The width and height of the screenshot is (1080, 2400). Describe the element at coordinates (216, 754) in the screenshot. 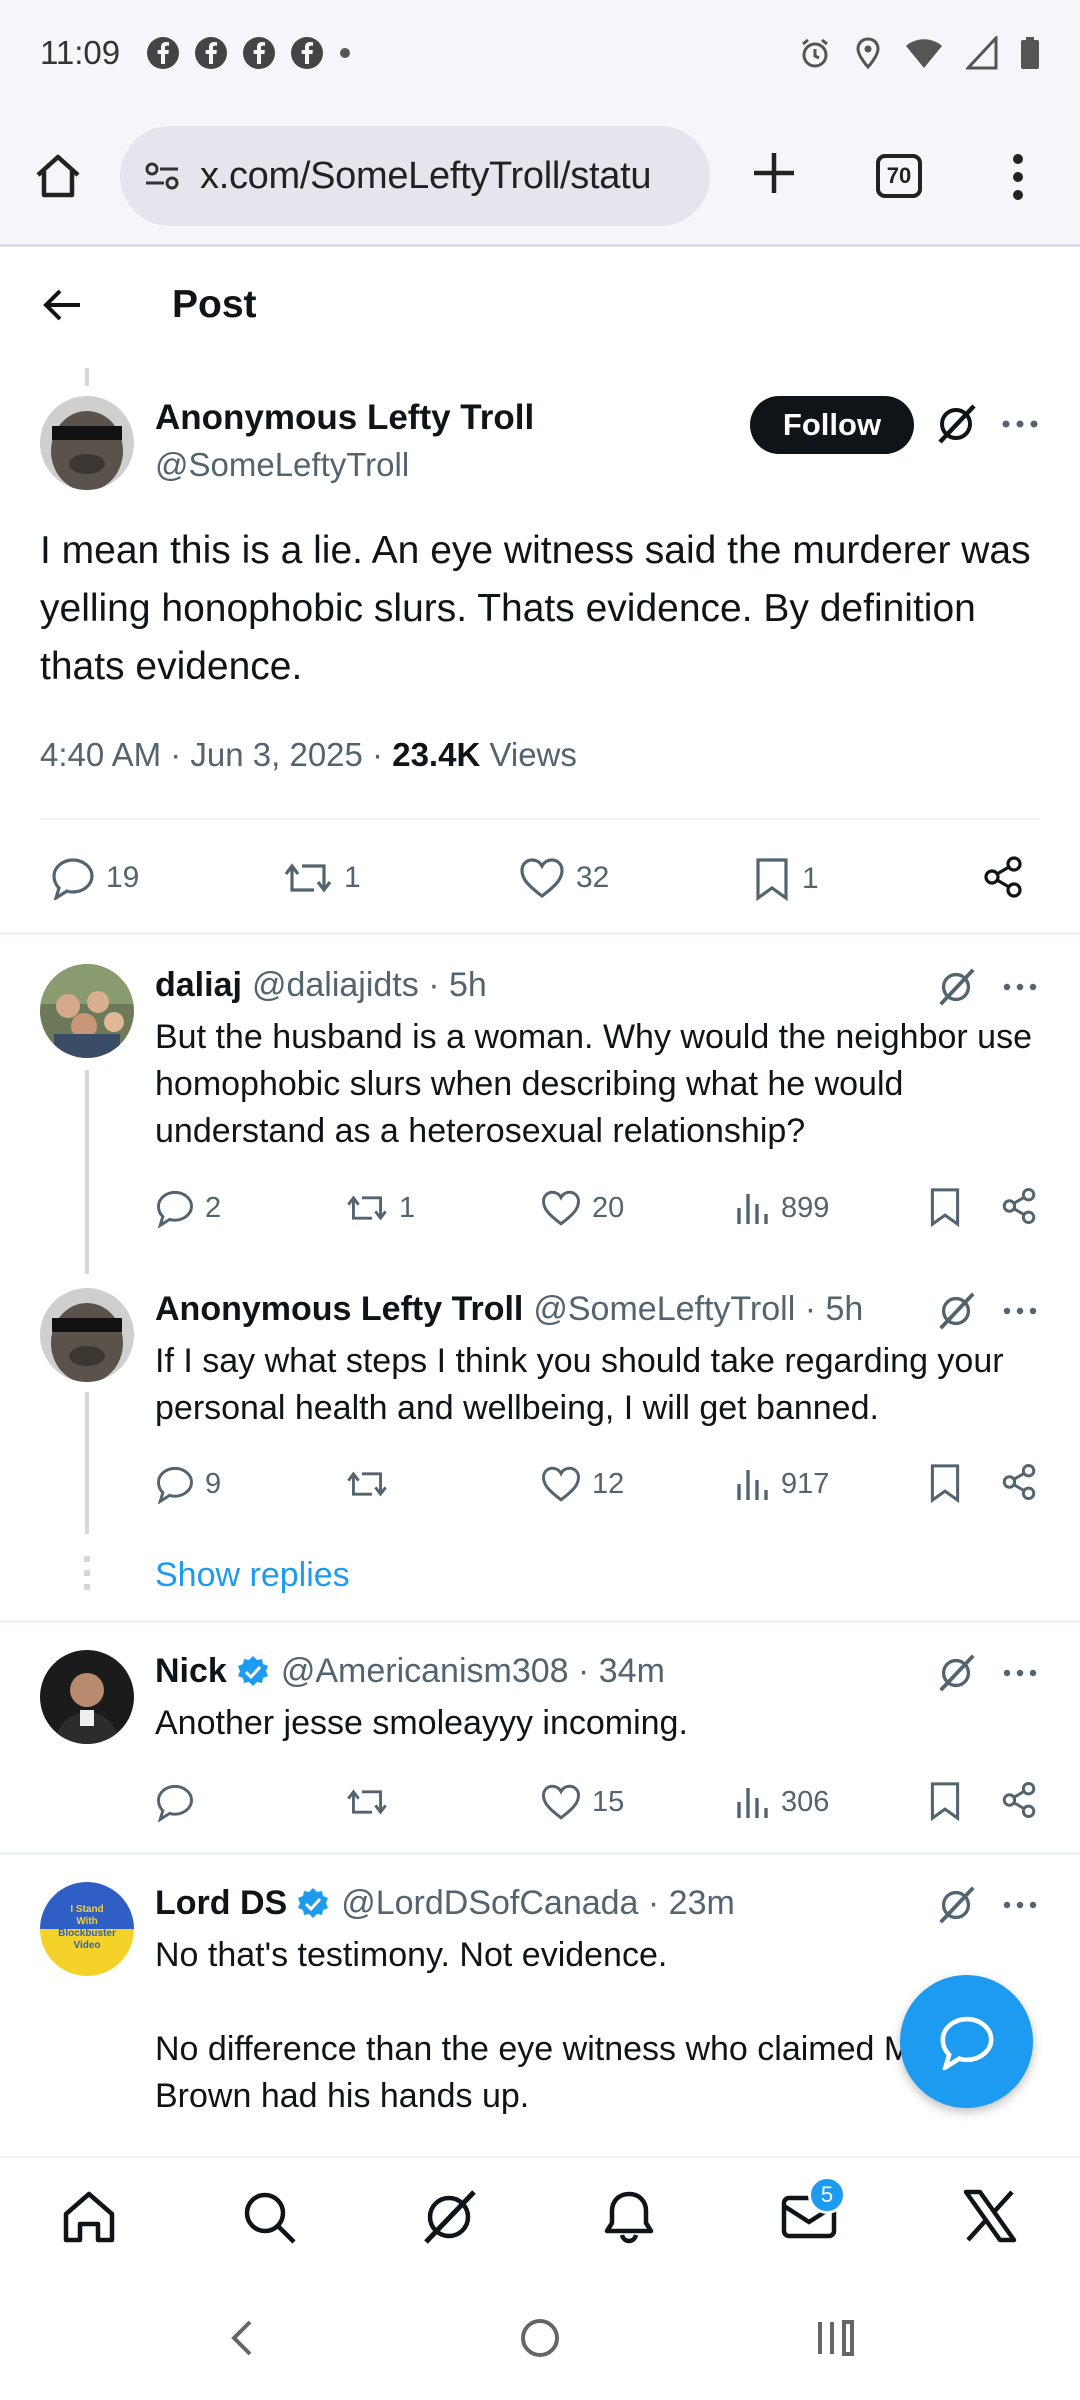

I see `post-timestamp: 4:40 AM · Jun 3, 2025 ·` at that location.